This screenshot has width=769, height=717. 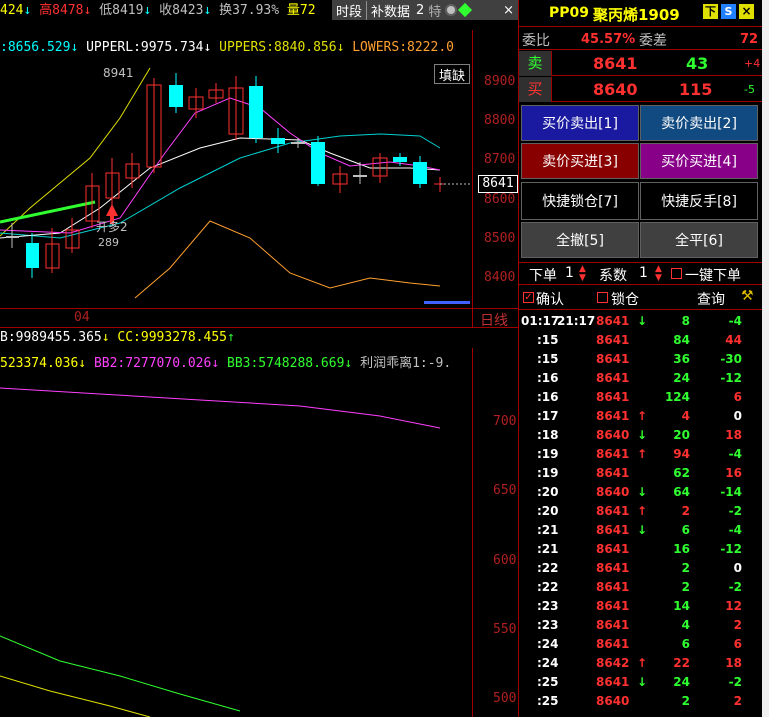 I want to click on tick-volume: 6, so click(x=685, y=644).